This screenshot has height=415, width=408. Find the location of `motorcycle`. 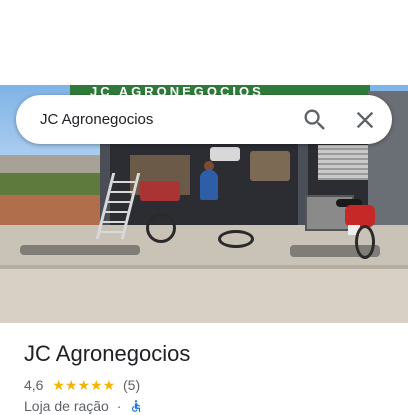

motorcycle is located at coordinates (360, 216).